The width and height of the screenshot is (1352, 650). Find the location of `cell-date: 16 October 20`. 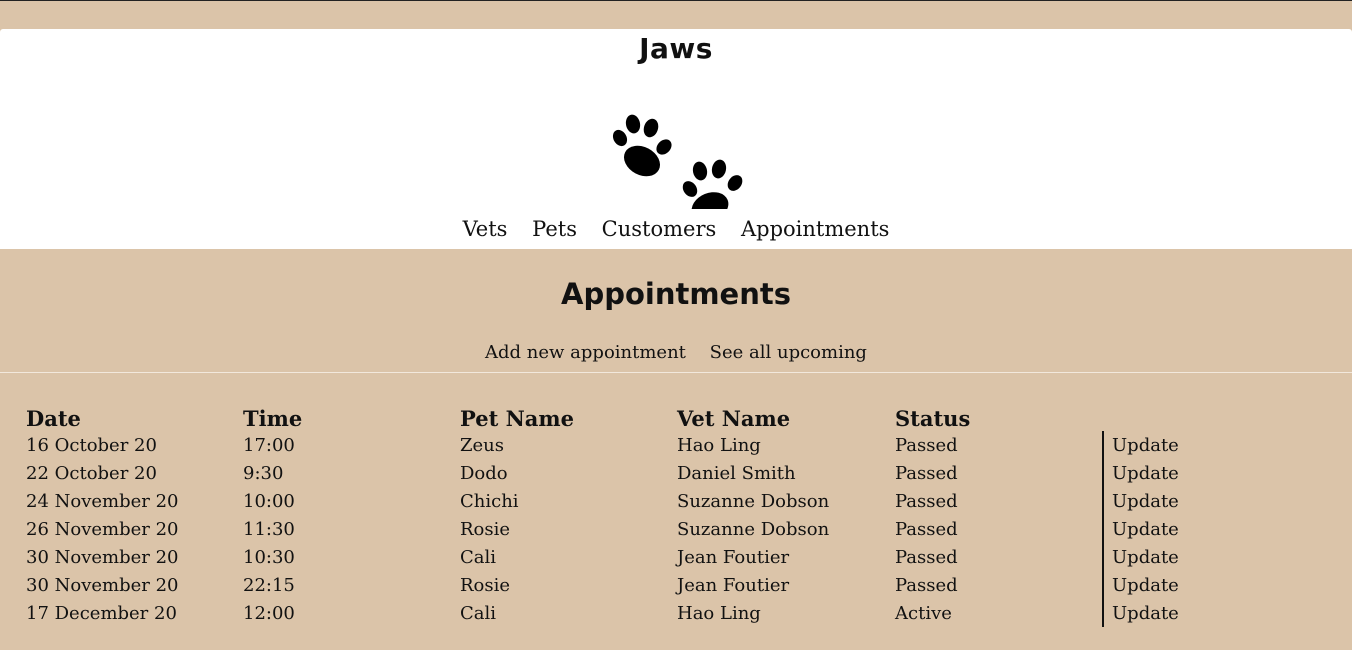

cell-date: 16 October 20 is located at coordinates (91, 445).